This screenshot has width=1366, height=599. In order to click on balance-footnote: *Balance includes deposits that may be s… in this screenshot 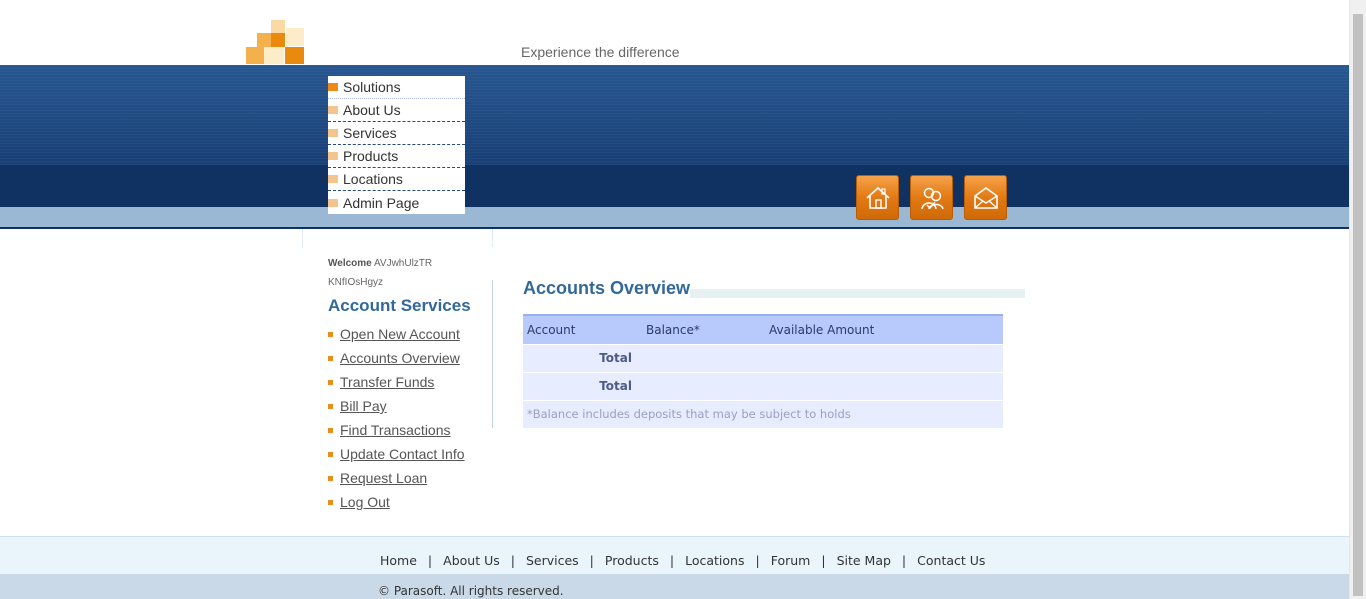, I will do `click(763, 413)`.